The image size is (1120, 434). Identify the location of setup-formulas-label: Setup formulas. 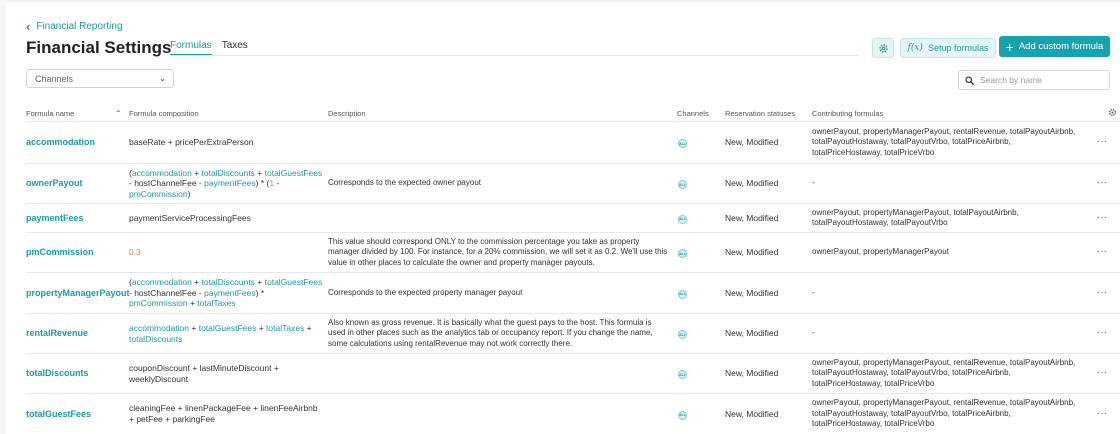
(958, 48).